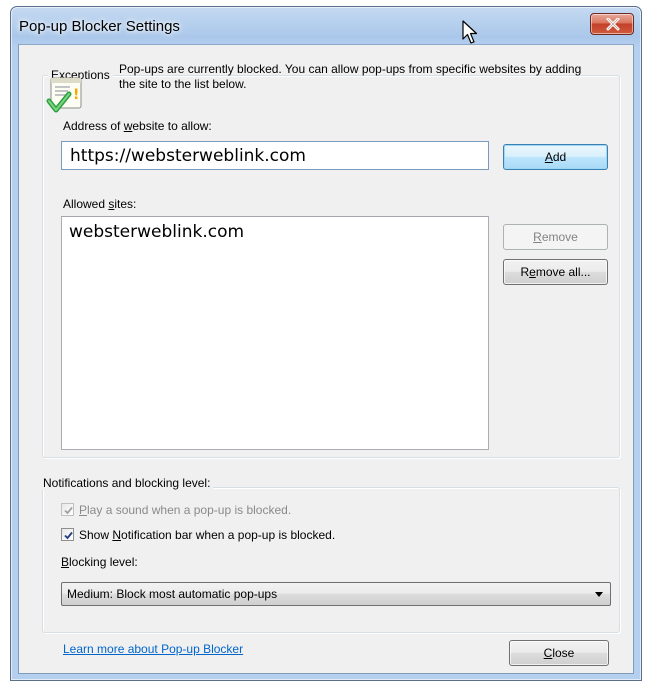 The height and width of the screenshot is (685, 649). I want to click on show-notification-bar-checkbox, so click(67, 534).